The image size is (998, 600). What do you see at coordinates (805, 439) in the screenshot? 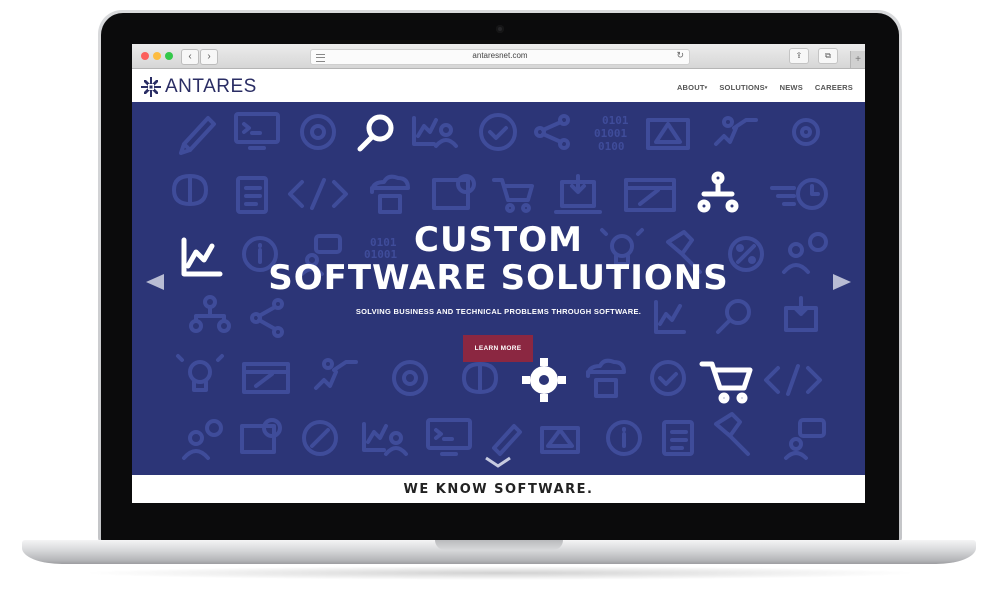
I see `chat-person-icon` at bounding box center [805, 439].